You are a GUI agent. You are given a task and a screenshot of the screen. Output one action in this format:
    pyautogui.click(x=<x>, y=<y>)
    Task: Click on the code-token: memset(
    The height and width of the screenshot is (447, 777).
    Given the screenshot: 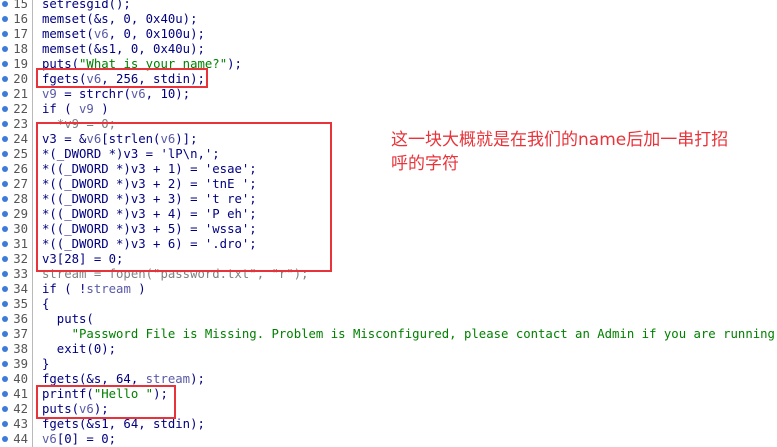 What is the action you would take?
    pyautogui.click(x=68, y=34)
    